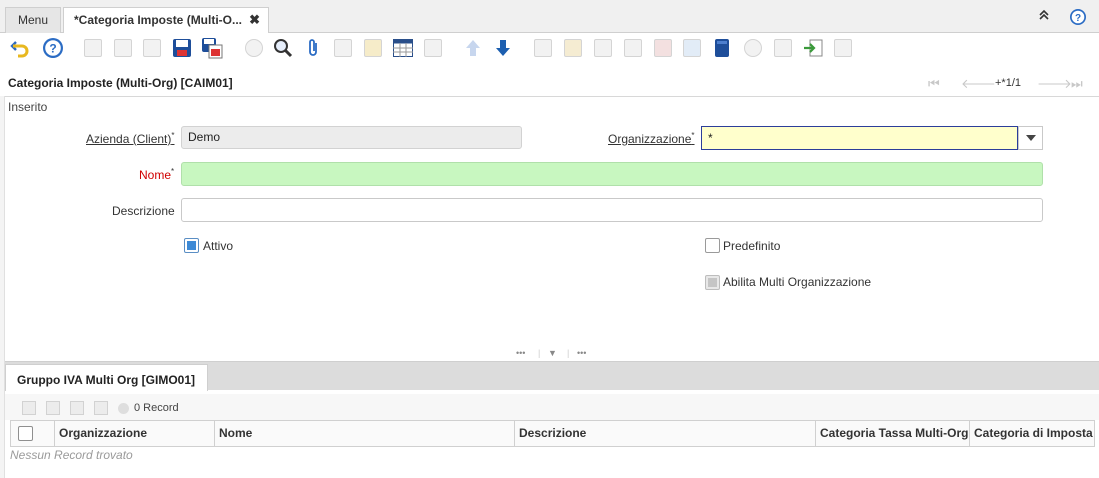  What do you see at coordinates (20, 48) in the screenshot?
I see `undo-icon` at bounding box center [20, 48].